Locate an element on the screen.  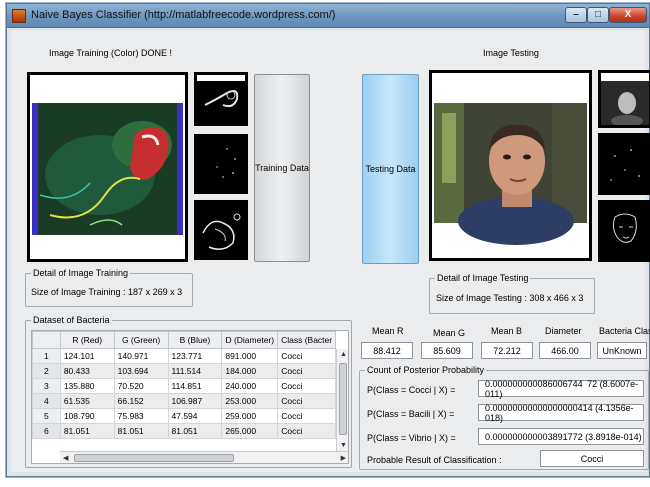
vertical-scroll-thumb is located at coordinates (343, 399).